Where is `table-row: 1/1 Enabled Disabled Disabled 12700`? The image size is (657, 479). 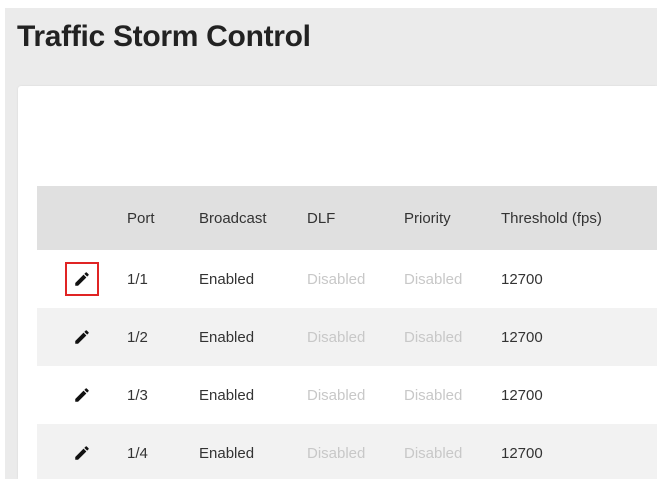 table-row: 1/1 Enabled Disabled Disabled 12700 is located at coordinates (347, 279).